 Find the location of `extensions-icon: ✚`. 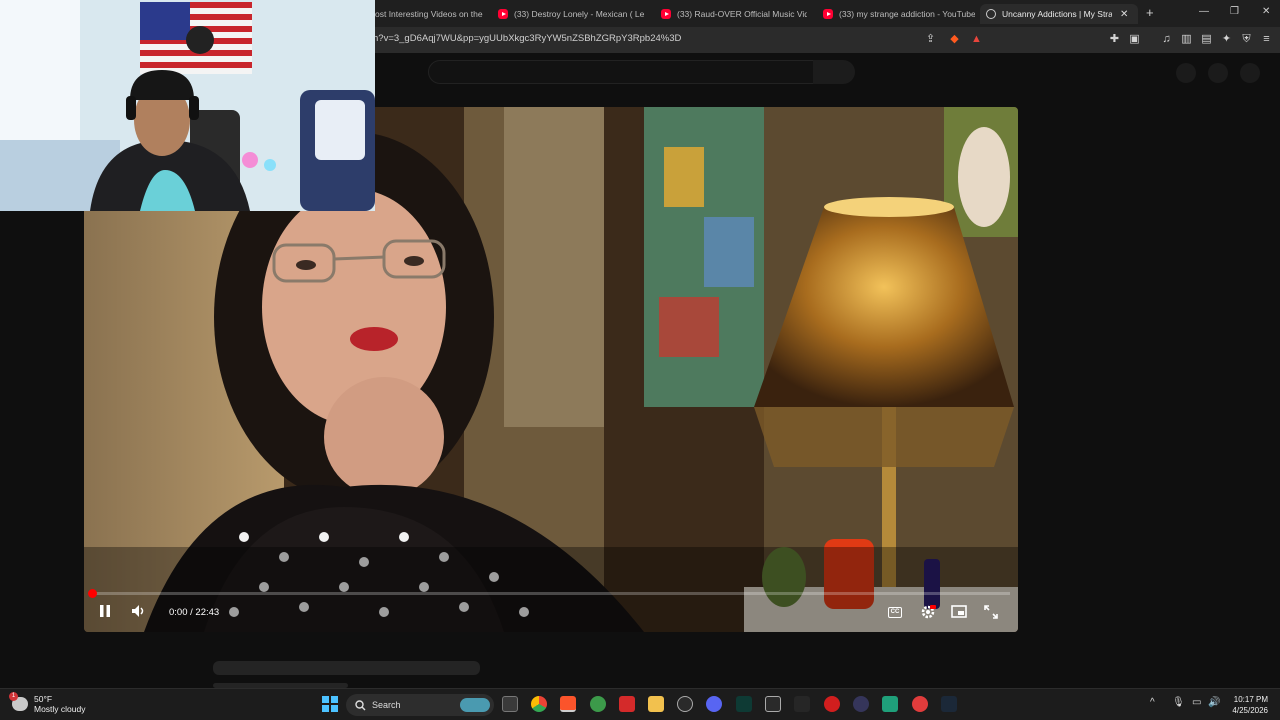

extensions-icon: ✚ is located at coordinates (1114, 39).